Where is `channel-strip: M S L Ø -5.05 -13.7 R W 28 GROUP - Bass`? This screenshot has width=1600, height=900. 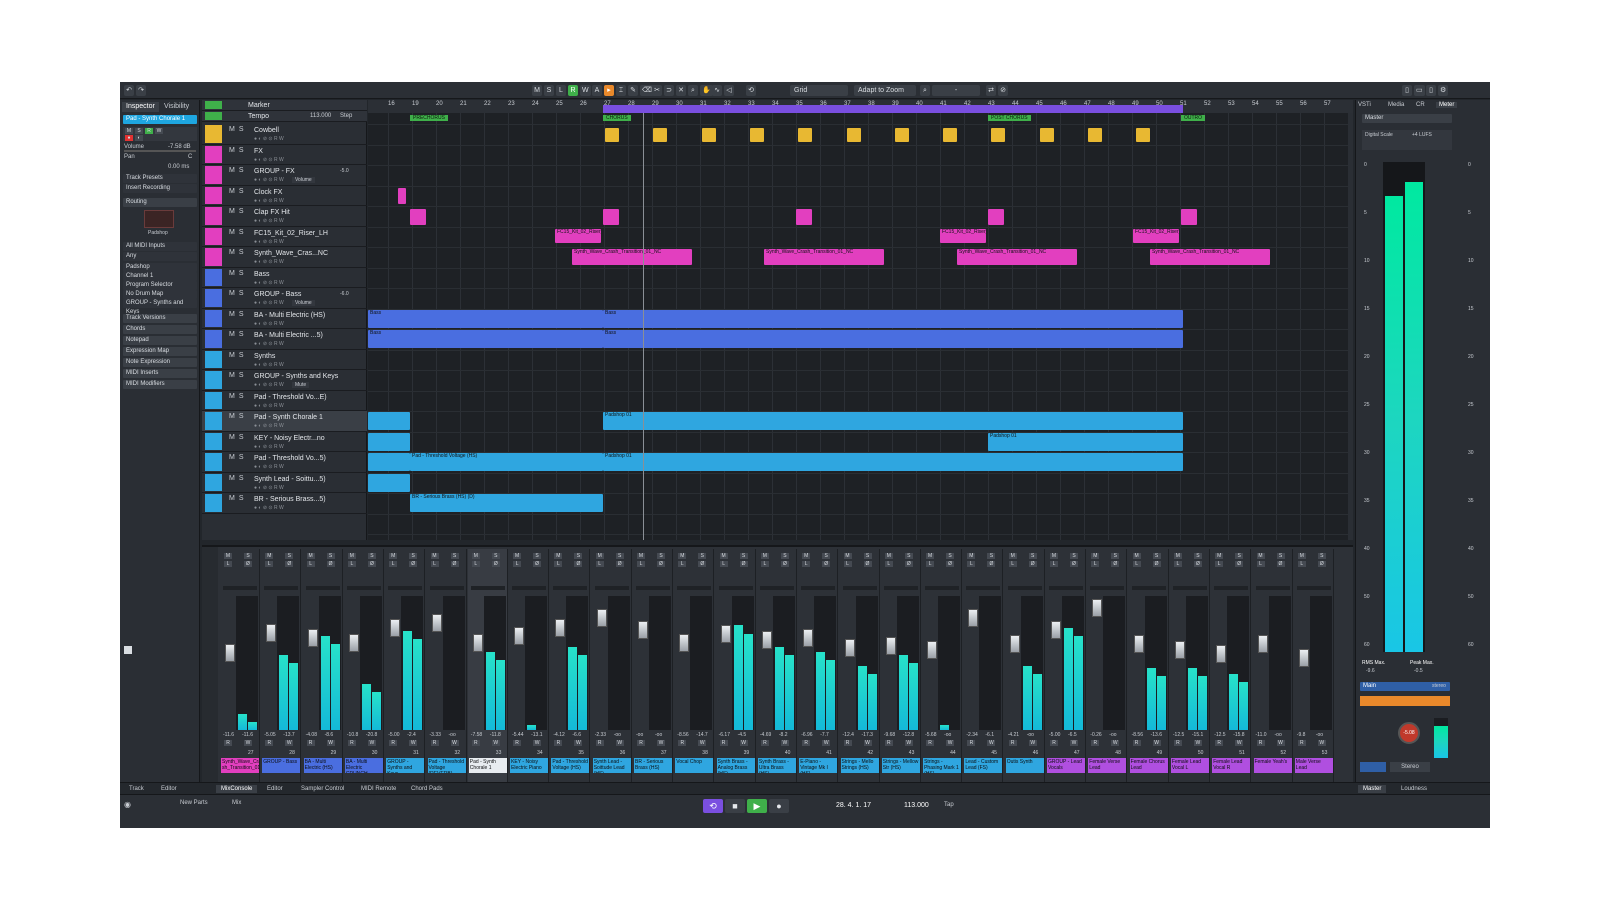
channel-strip: M S L Ø -5.05 -13.7 R W 28 GROUP - Bass is located at coordinates (281, 666).